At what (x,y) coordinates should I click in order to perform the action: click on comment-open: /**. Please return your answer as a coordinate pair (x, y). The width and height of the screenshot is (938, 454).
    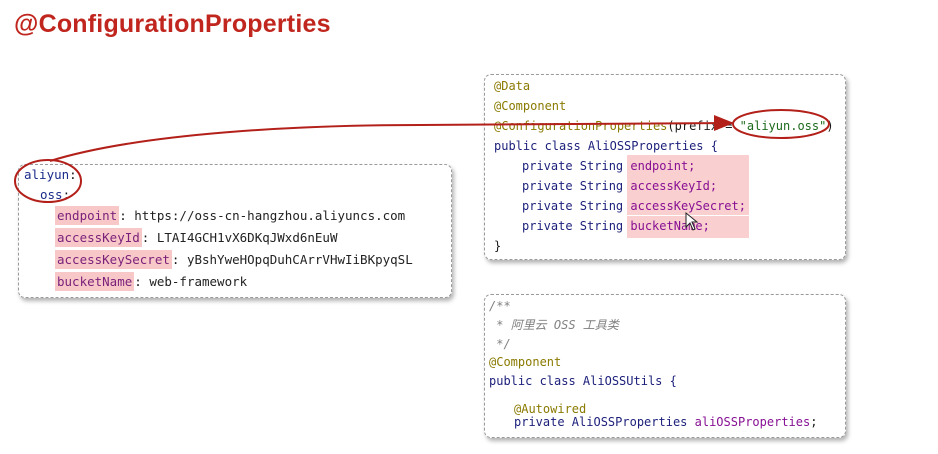
    Looking at the image, I should click on (500, 306).